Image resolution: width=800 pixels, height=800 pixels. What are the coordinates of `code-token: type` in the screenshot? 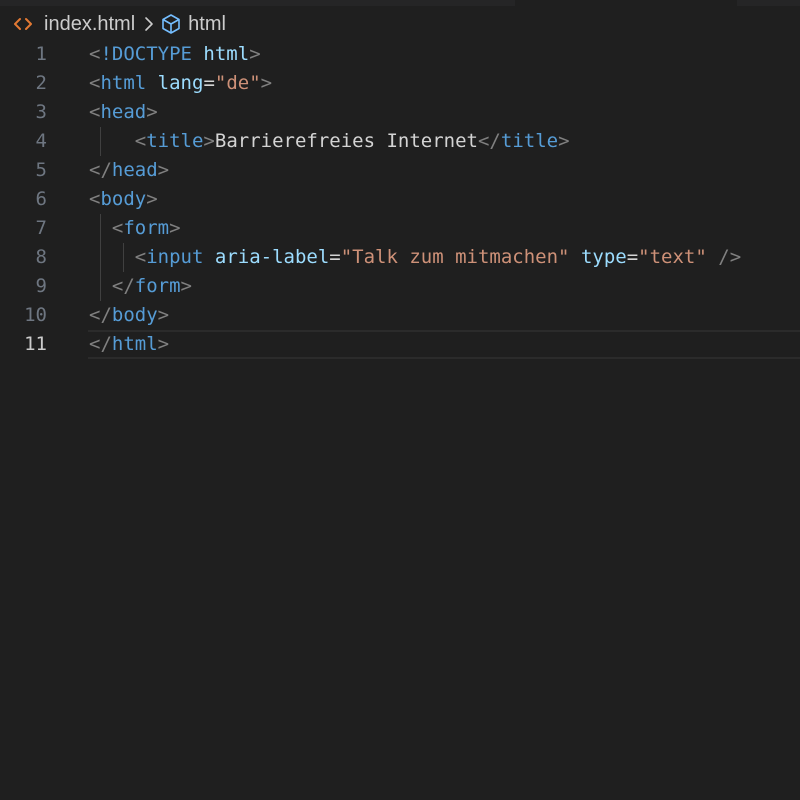 It's located at (603, 257).